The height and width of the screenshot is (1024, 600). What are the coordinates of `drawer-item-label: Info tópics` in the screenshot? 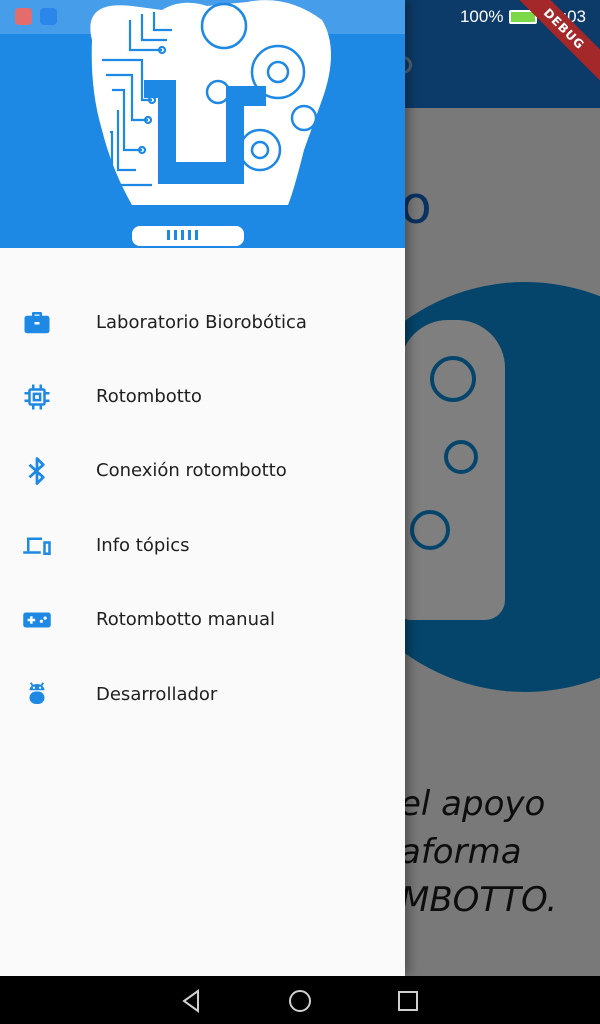 It's located at (143, 545).